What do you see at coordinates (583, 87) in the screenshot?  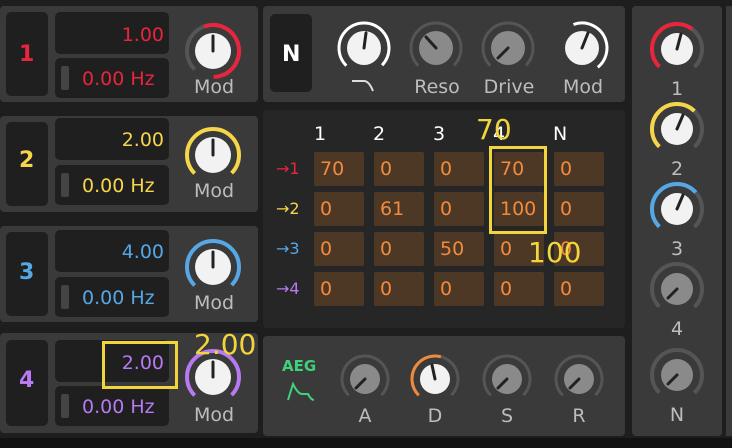 I see `filter-mod-label: Mod` at bounding box center [583, 87].